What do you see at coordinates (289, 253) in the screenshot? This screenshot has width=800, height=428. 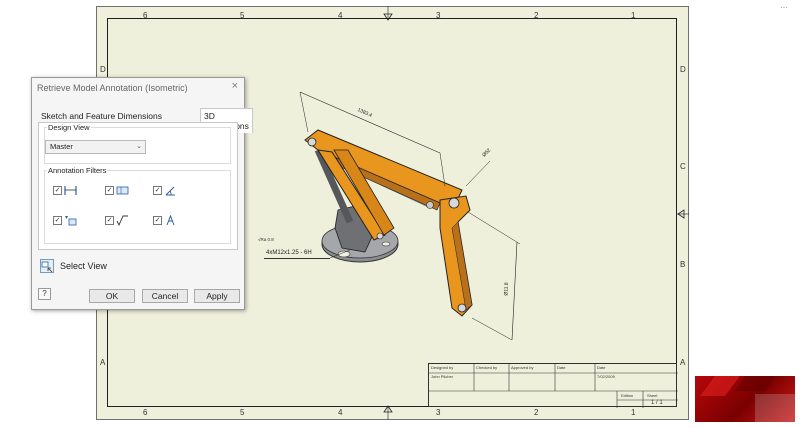 I see `thread-note: 4xM12x1.25 - 6H` at bounding box center [289, 253].